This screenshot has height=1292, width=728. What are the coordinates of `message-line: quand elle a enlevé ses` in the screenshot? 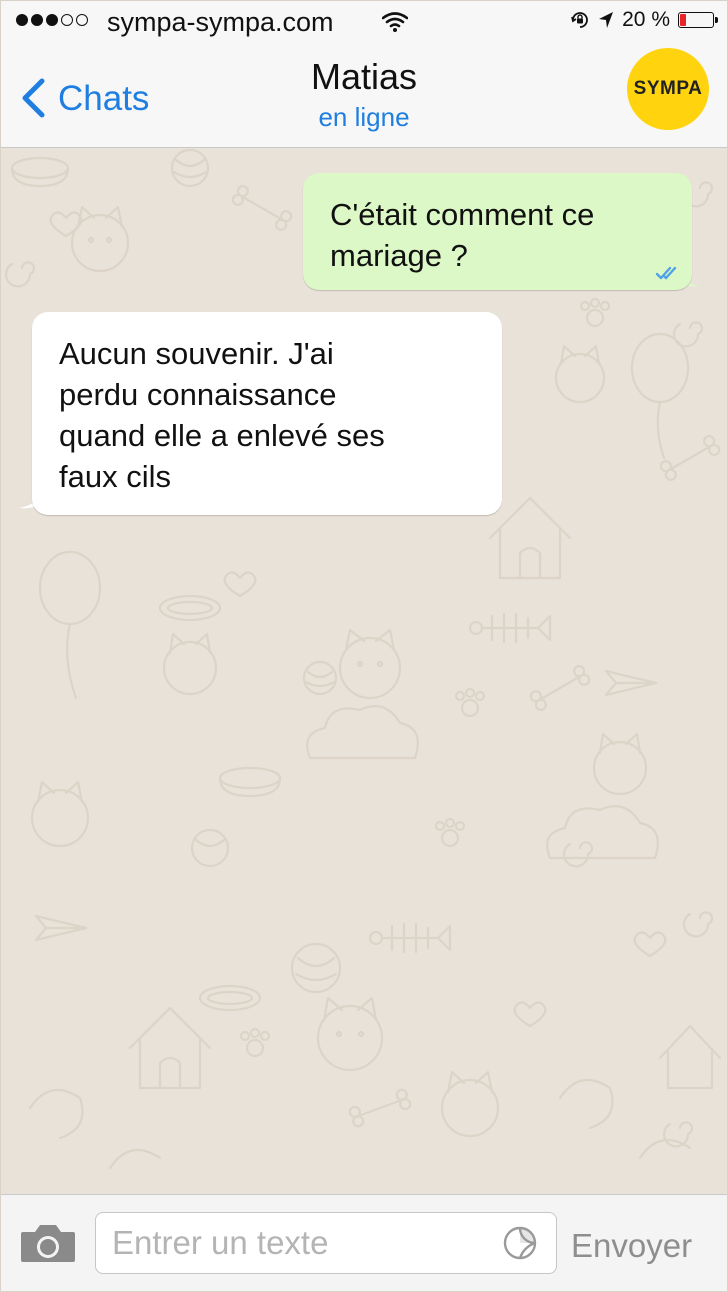 It's located at (222, 435).